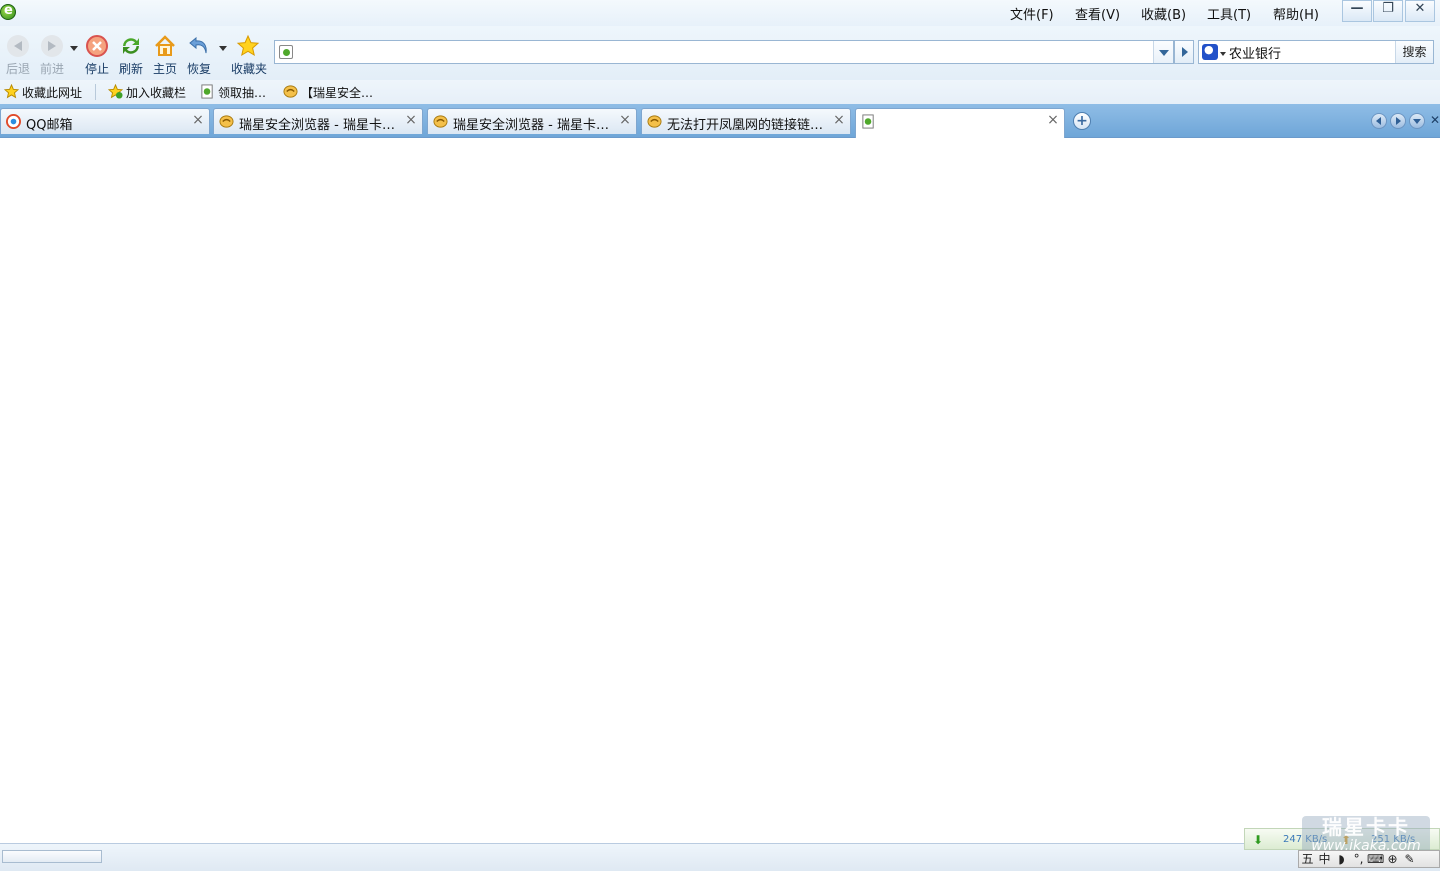  What do you see at coordinates (720, 13) in the screenshot?
I see `title-bar: 文件(F) 查看(V) 收藏(B) 工具(T) 帮助(H) — ❐ ✕` at bounding box center [720, 13].